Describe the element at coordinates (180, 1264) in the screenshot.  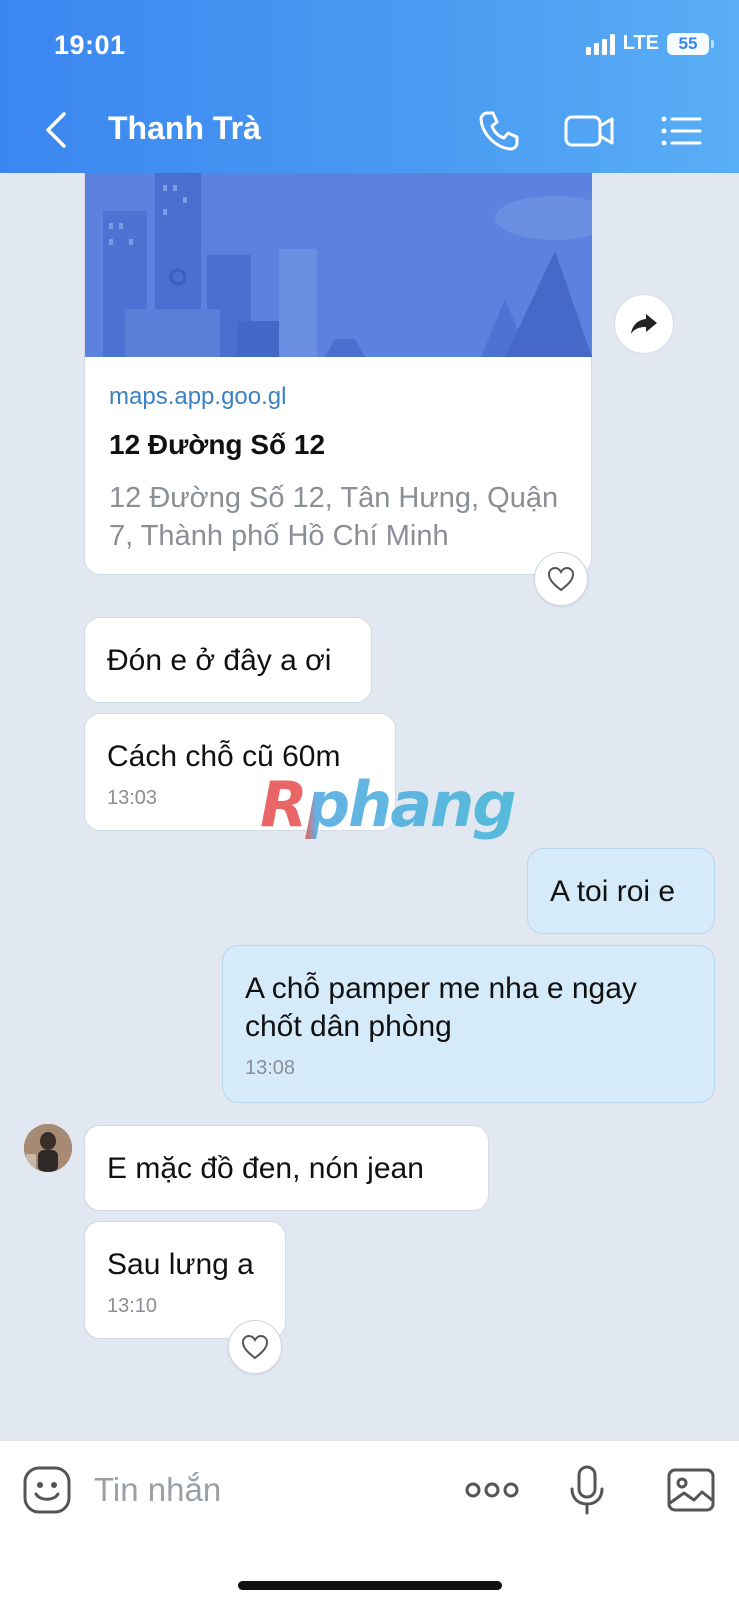
I see `message-text: Sau lưng a` at that location.